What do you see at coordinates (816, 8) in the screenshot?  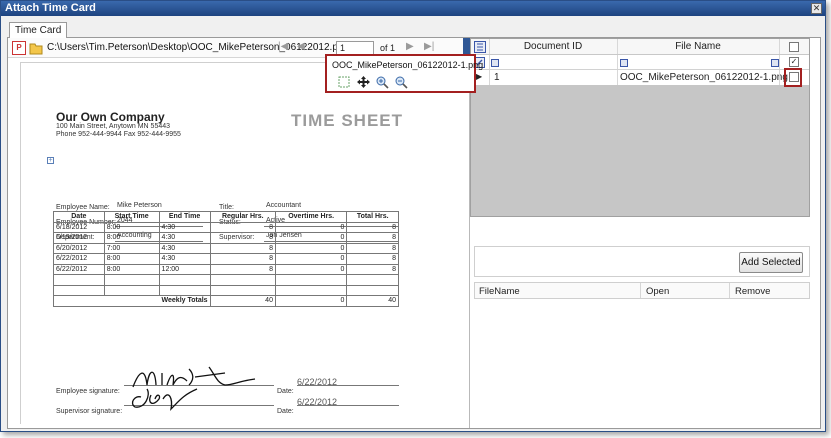 I see `close-icon: ✕` at bounding box center [816, 8].